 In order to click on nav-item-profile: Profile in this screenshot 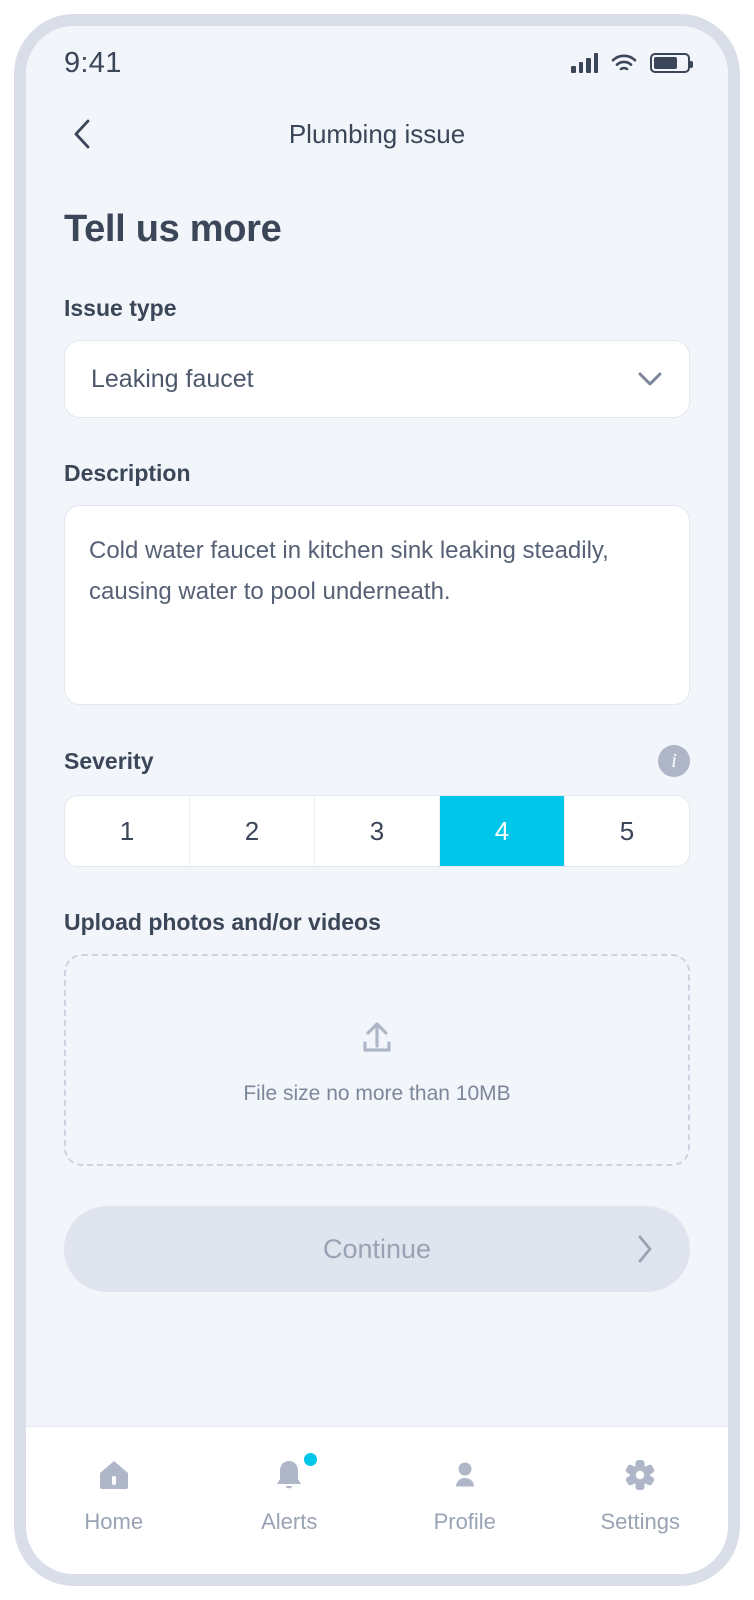, I will do `click(465, 1495)`.